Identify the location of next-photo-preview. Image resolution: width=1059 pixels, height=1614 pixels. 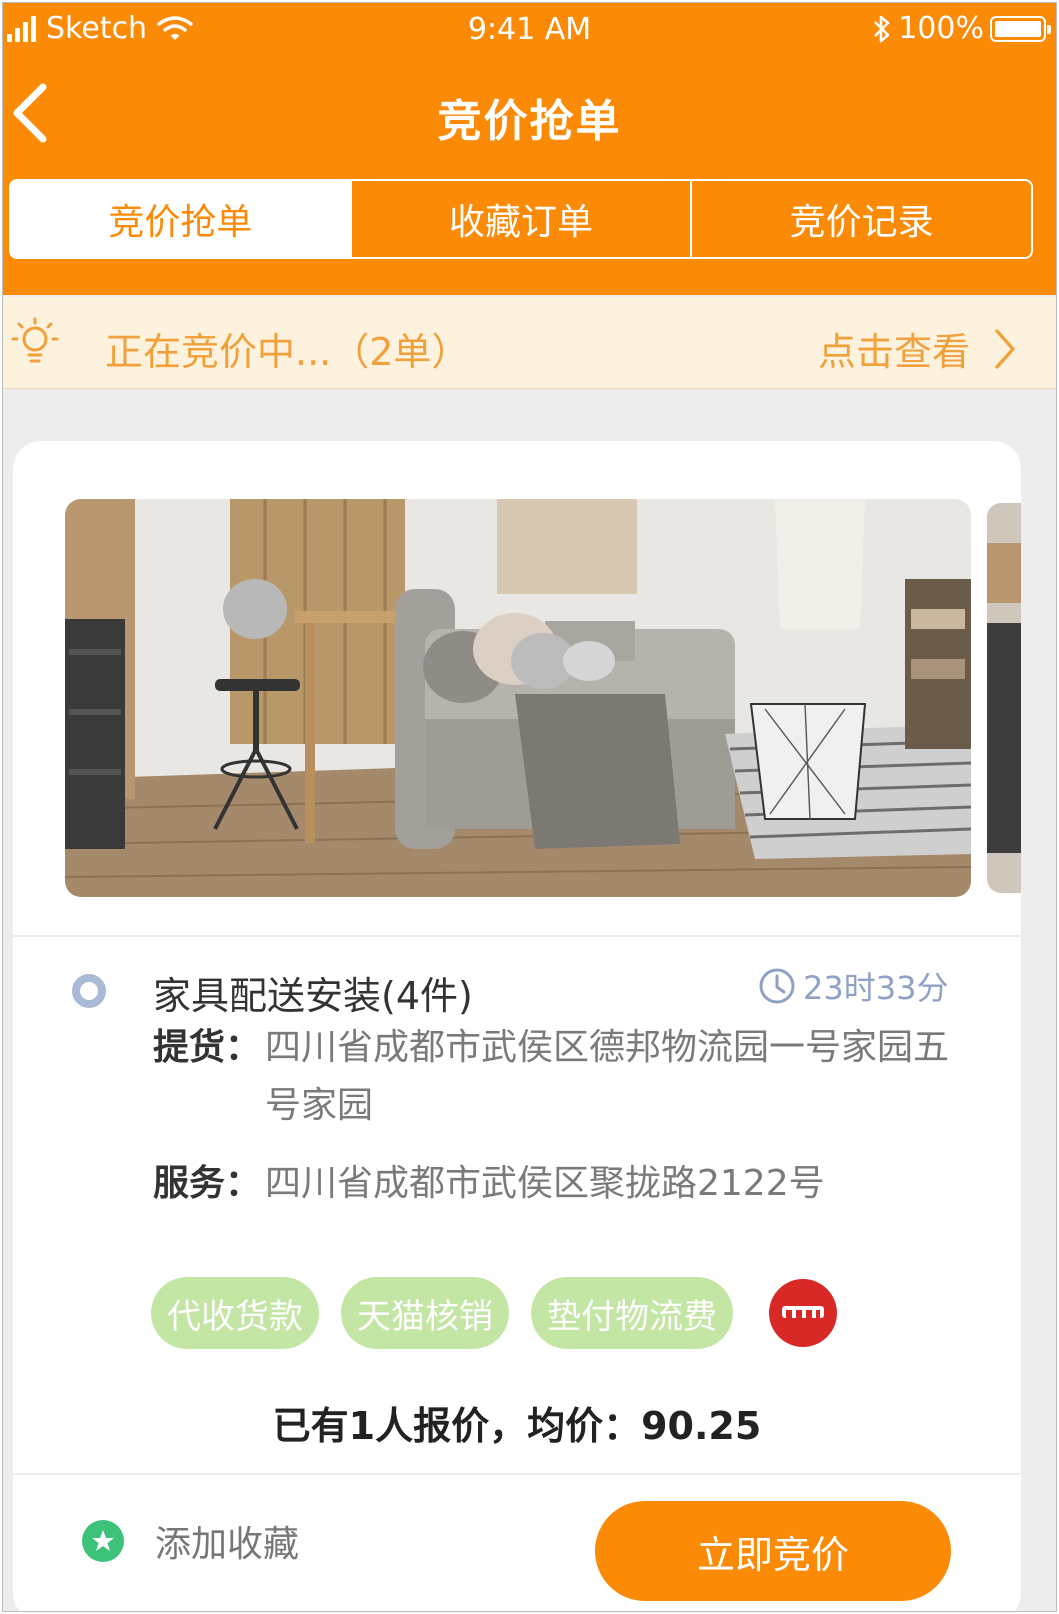
(1004, 698).